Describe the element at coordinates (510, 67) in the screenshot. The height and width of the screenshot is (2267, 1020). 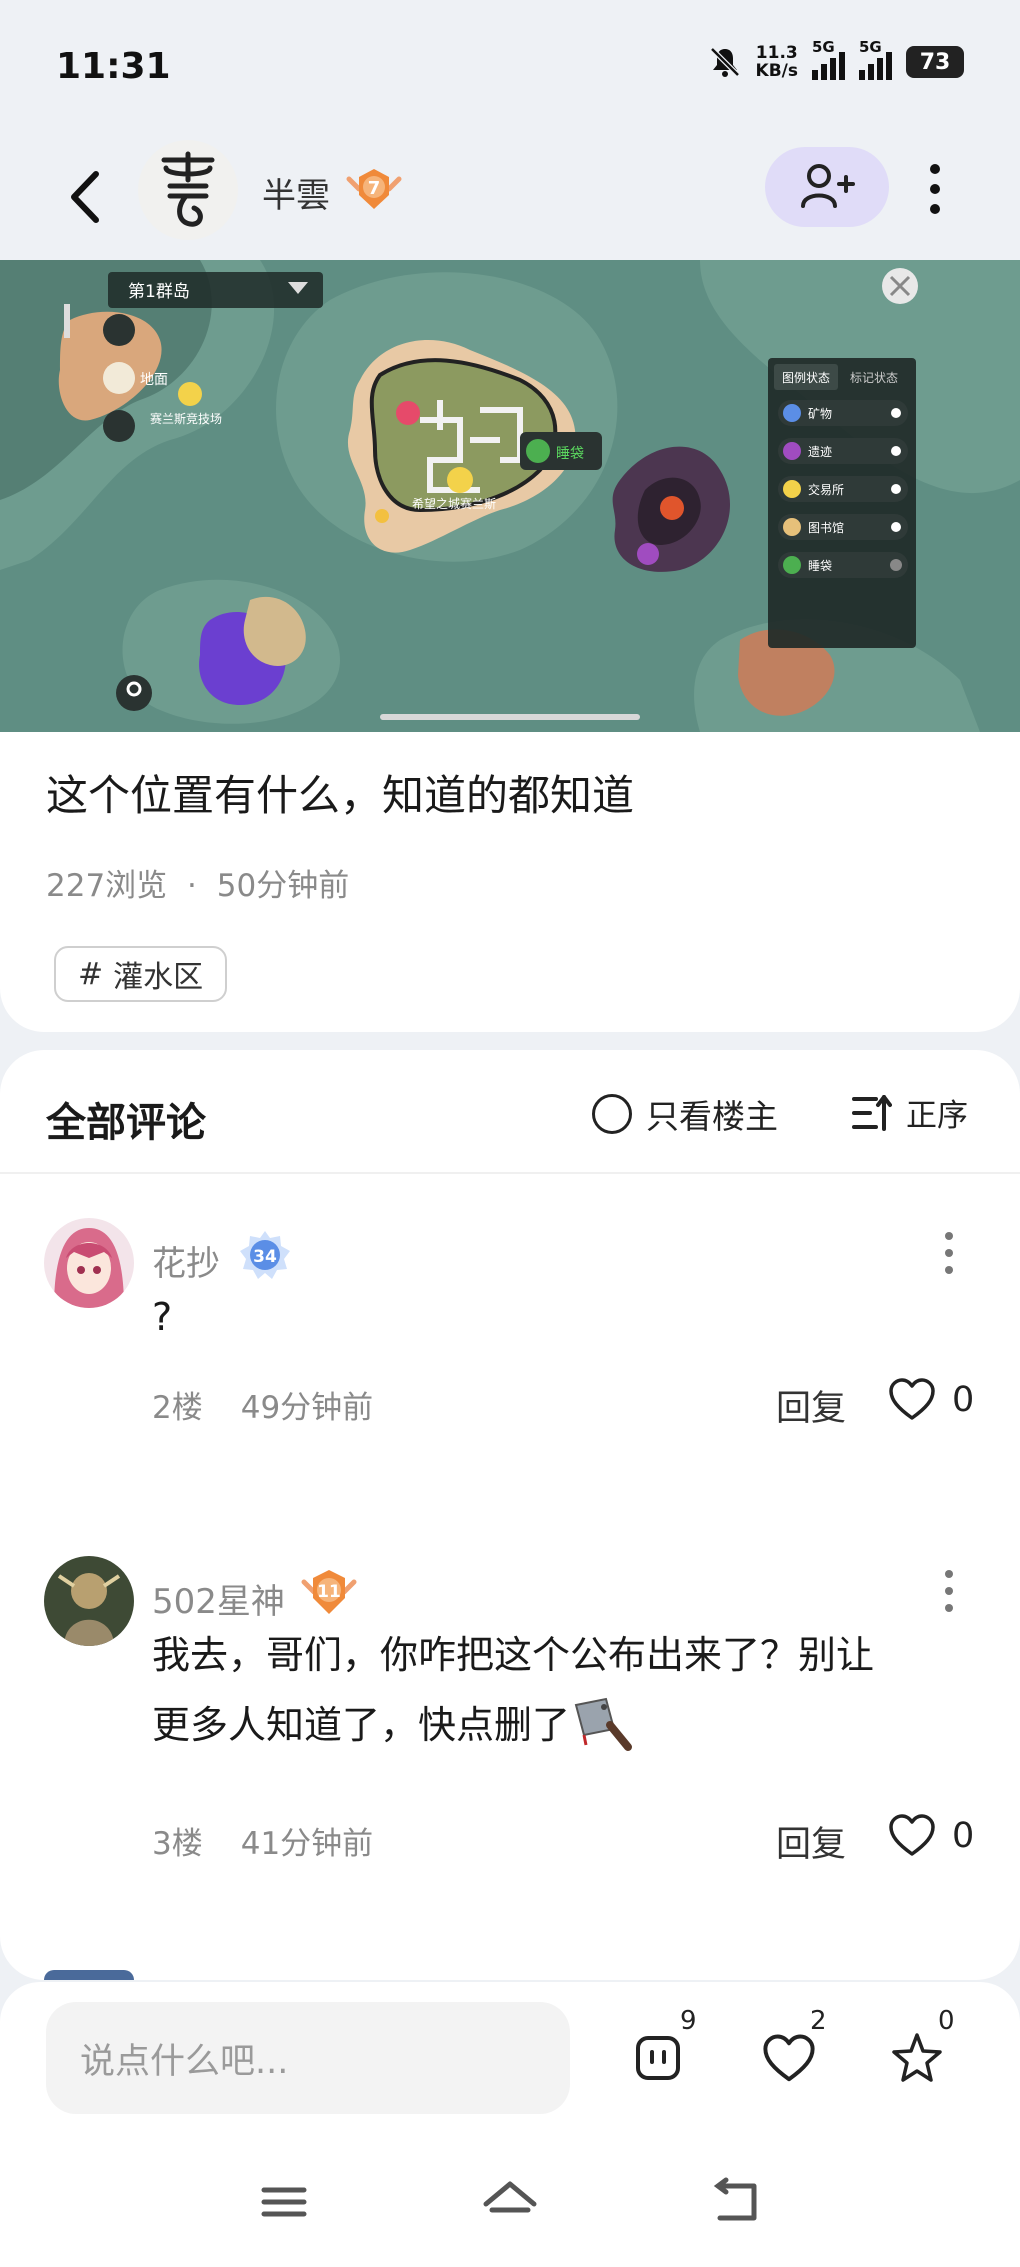
I see `status-bar: 11:31 11.3 KB/s 5G 5G 73` at that location.